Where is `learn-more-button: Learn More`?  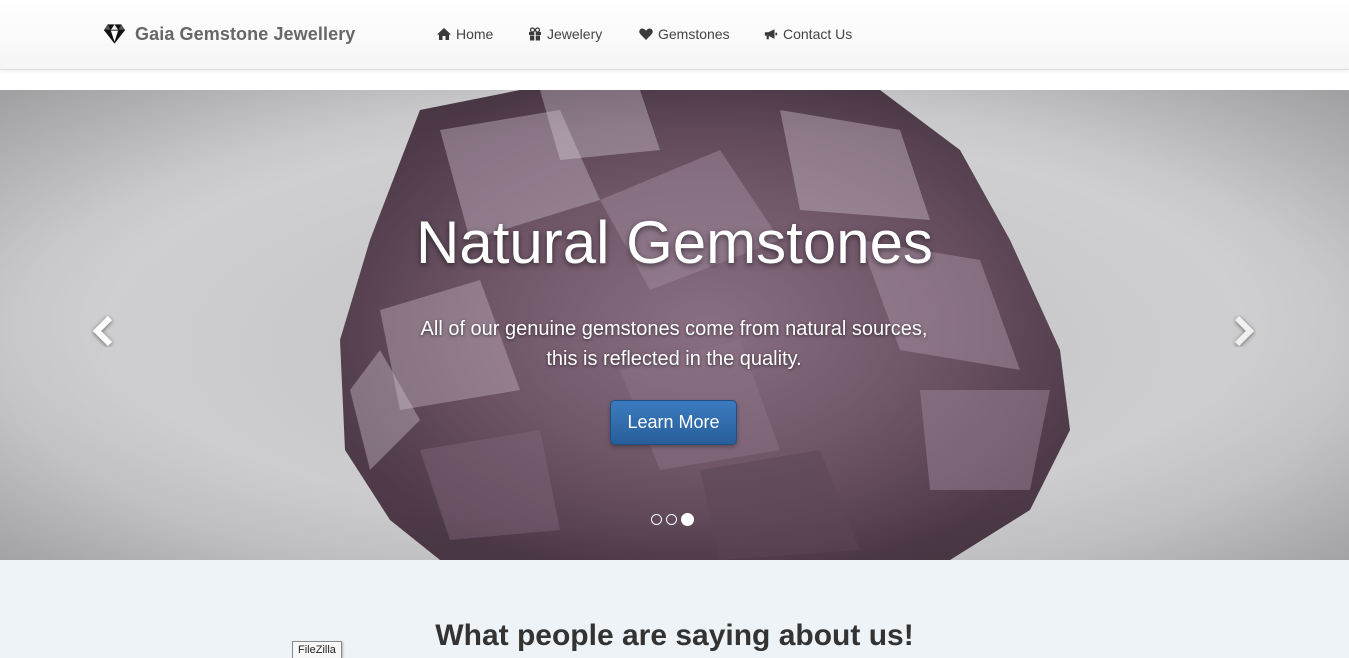 learn-more-button: Learn More is located at coordinates (673, 422).